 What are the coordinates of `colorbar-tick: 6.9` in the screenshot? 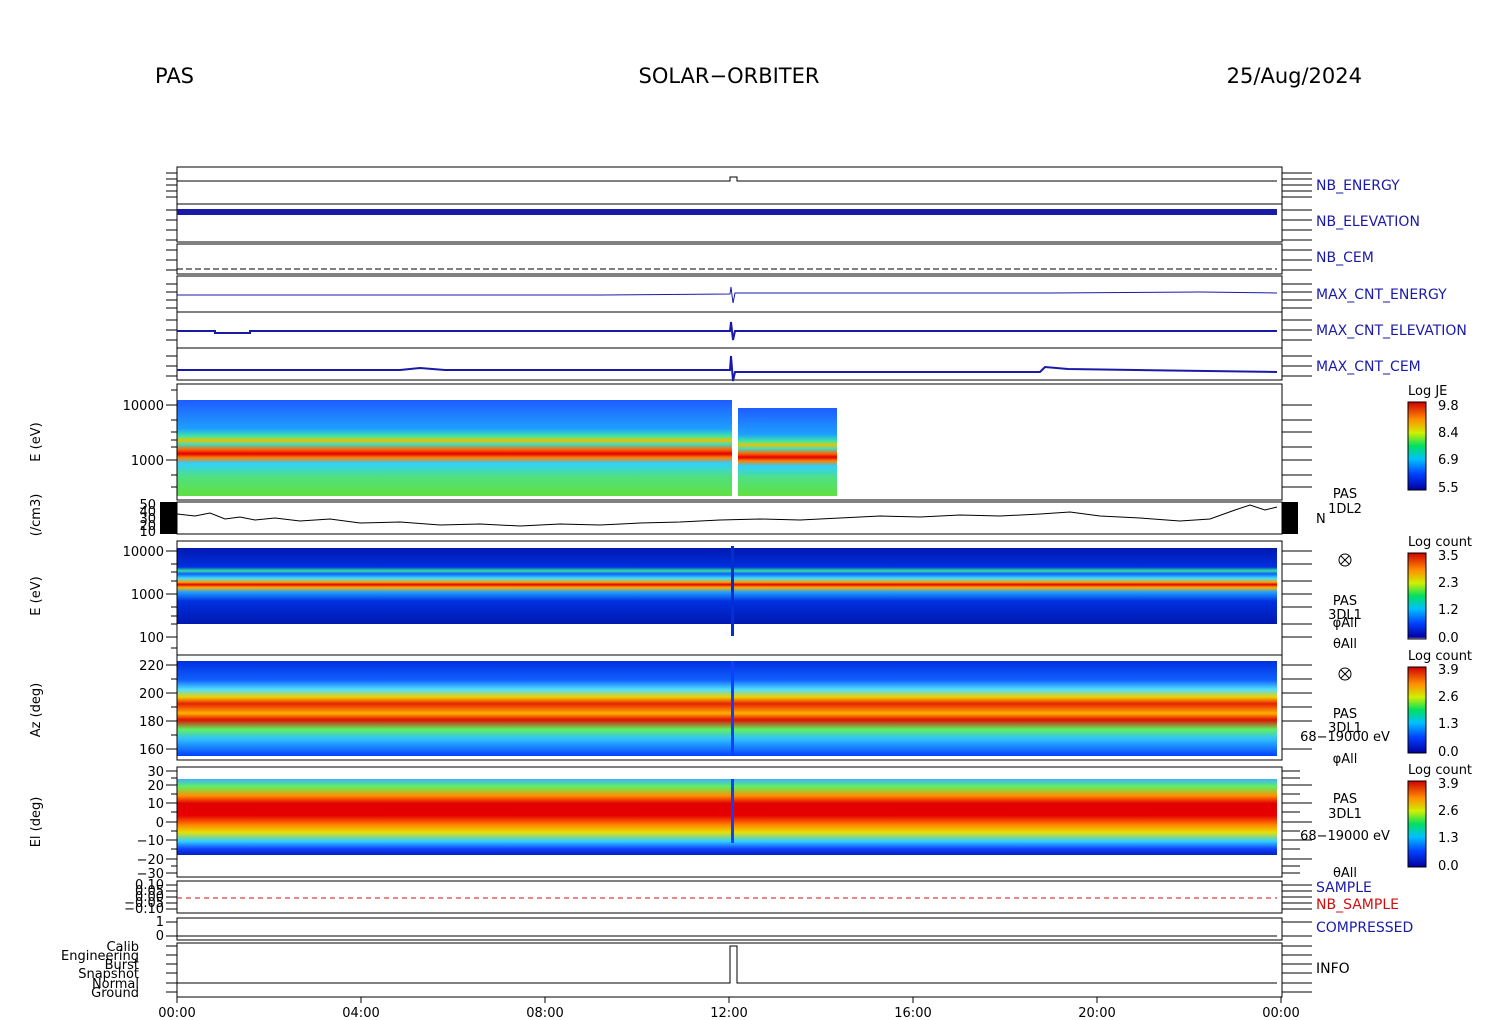 It's located at (1448, 460).